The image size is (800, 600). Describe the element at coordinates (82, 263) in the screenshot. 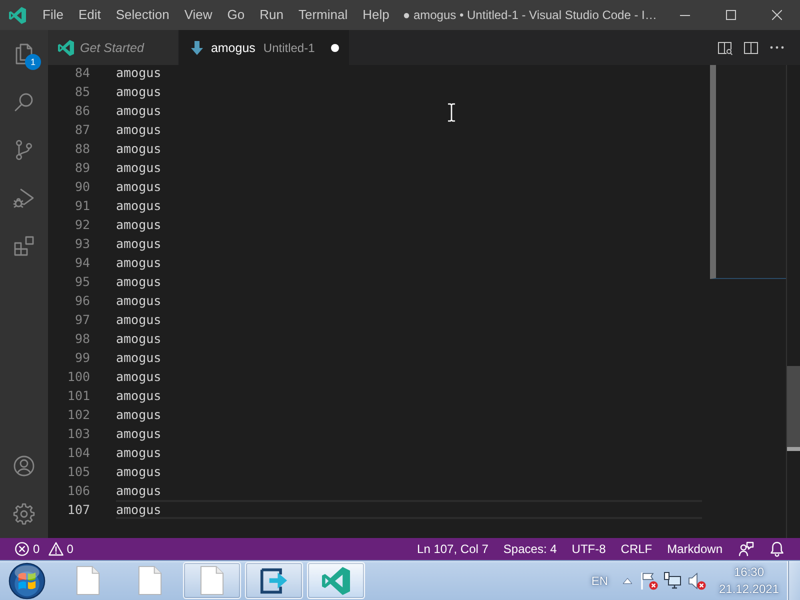

I see `line-number: 94` at that location.